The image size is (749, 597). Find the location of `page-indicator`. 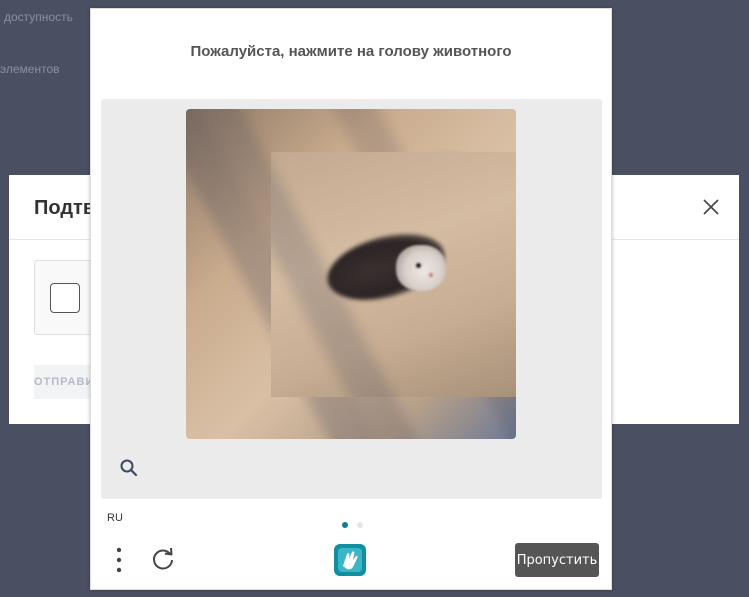

page-indicator is located at coordinates (355, 524).